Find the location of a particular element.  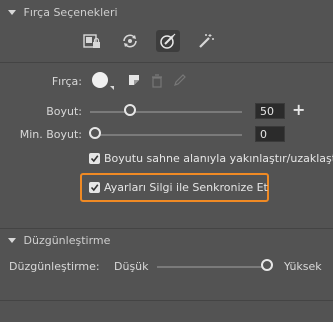

edit-brush-icon is located at coordinates (180, 80).